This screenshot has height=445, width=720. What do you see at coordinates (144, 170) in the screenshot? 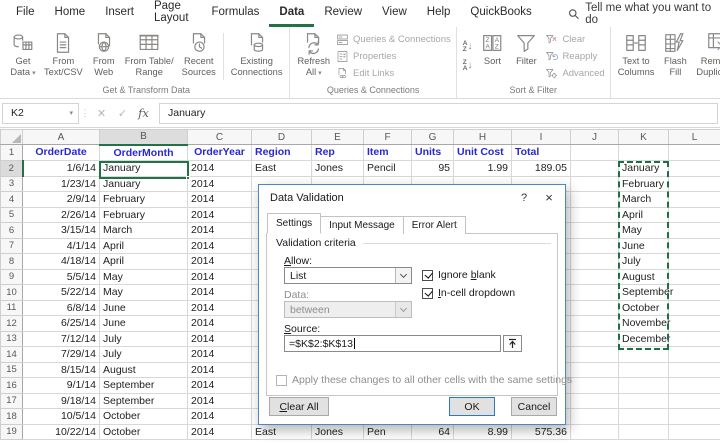
I see `active-cell-border` at bounding box center [144, 170].